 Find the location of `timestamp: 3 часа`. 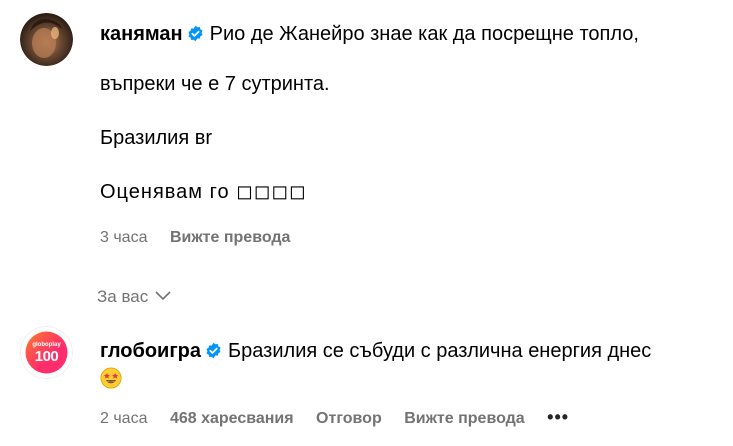

timestamp: 3 часа is located at coordinates (124, 237).